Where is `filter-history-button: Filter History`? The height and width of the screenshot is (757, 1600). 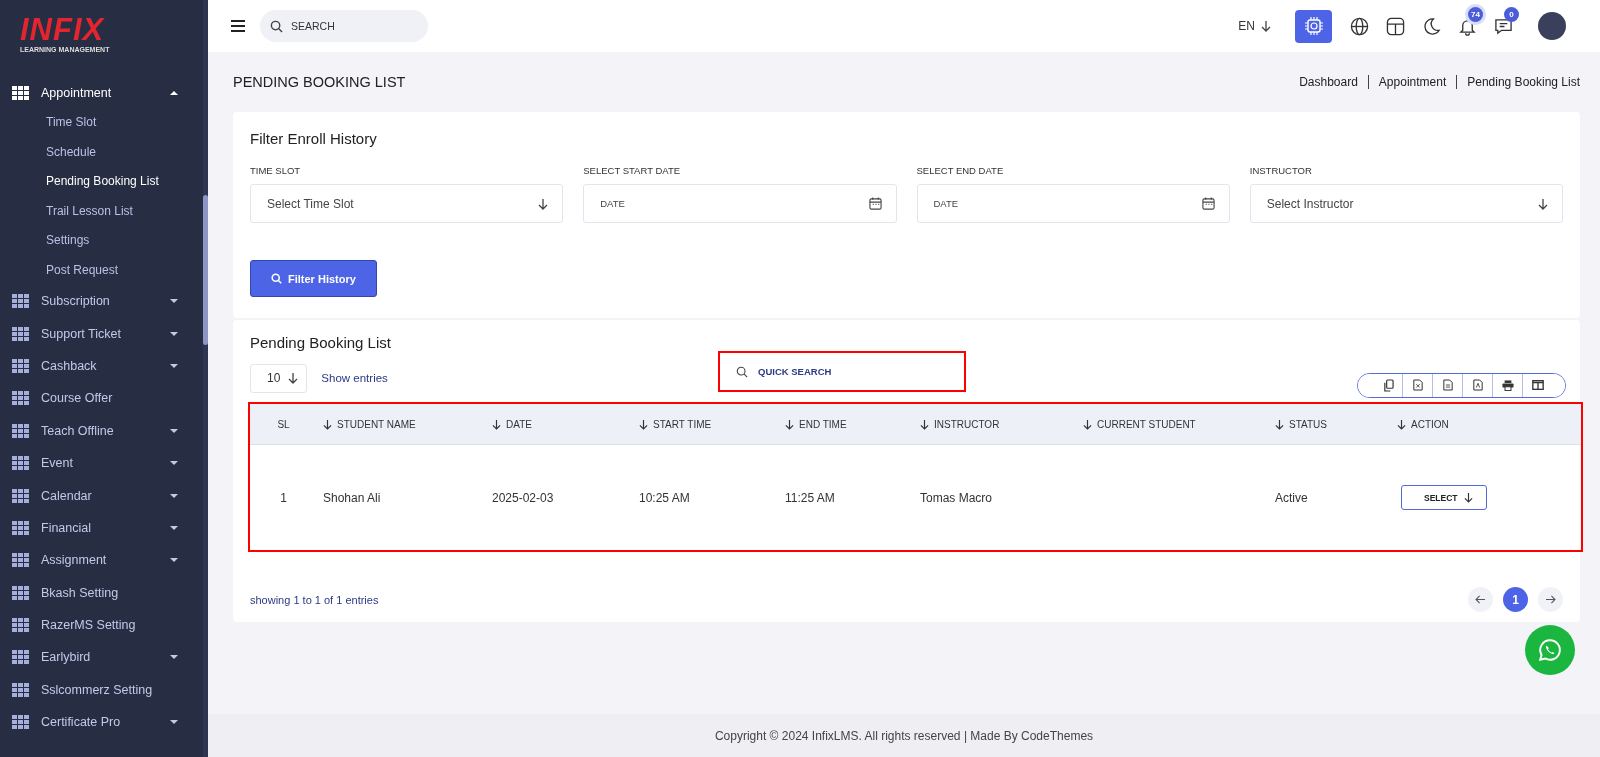
filter-history-button: Filter History is located at coordinates (313, 278).